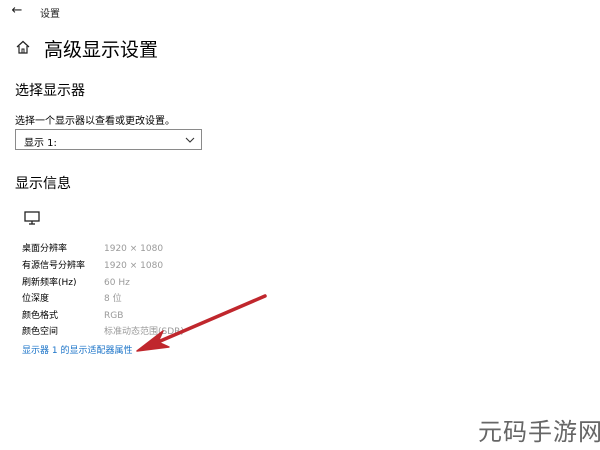 The height and width of the screenshot is (450, 600). What do you see at coordinates (108, 139) in the screenshot?
I see `display-dropdown: 显示 1:` at bounding box center [108, 139].